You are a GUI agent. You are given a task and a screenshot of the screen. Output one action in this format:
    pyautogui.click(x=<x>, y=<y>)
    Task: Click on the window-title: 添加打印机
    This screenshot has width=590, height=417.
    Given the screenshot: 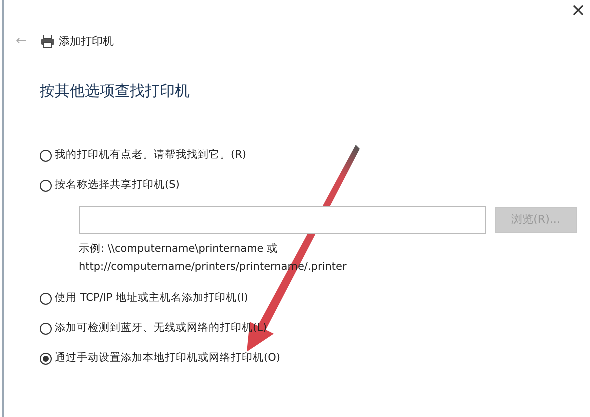 What is the action you would take?
    pyautogui.click(x=86, y=42)
    